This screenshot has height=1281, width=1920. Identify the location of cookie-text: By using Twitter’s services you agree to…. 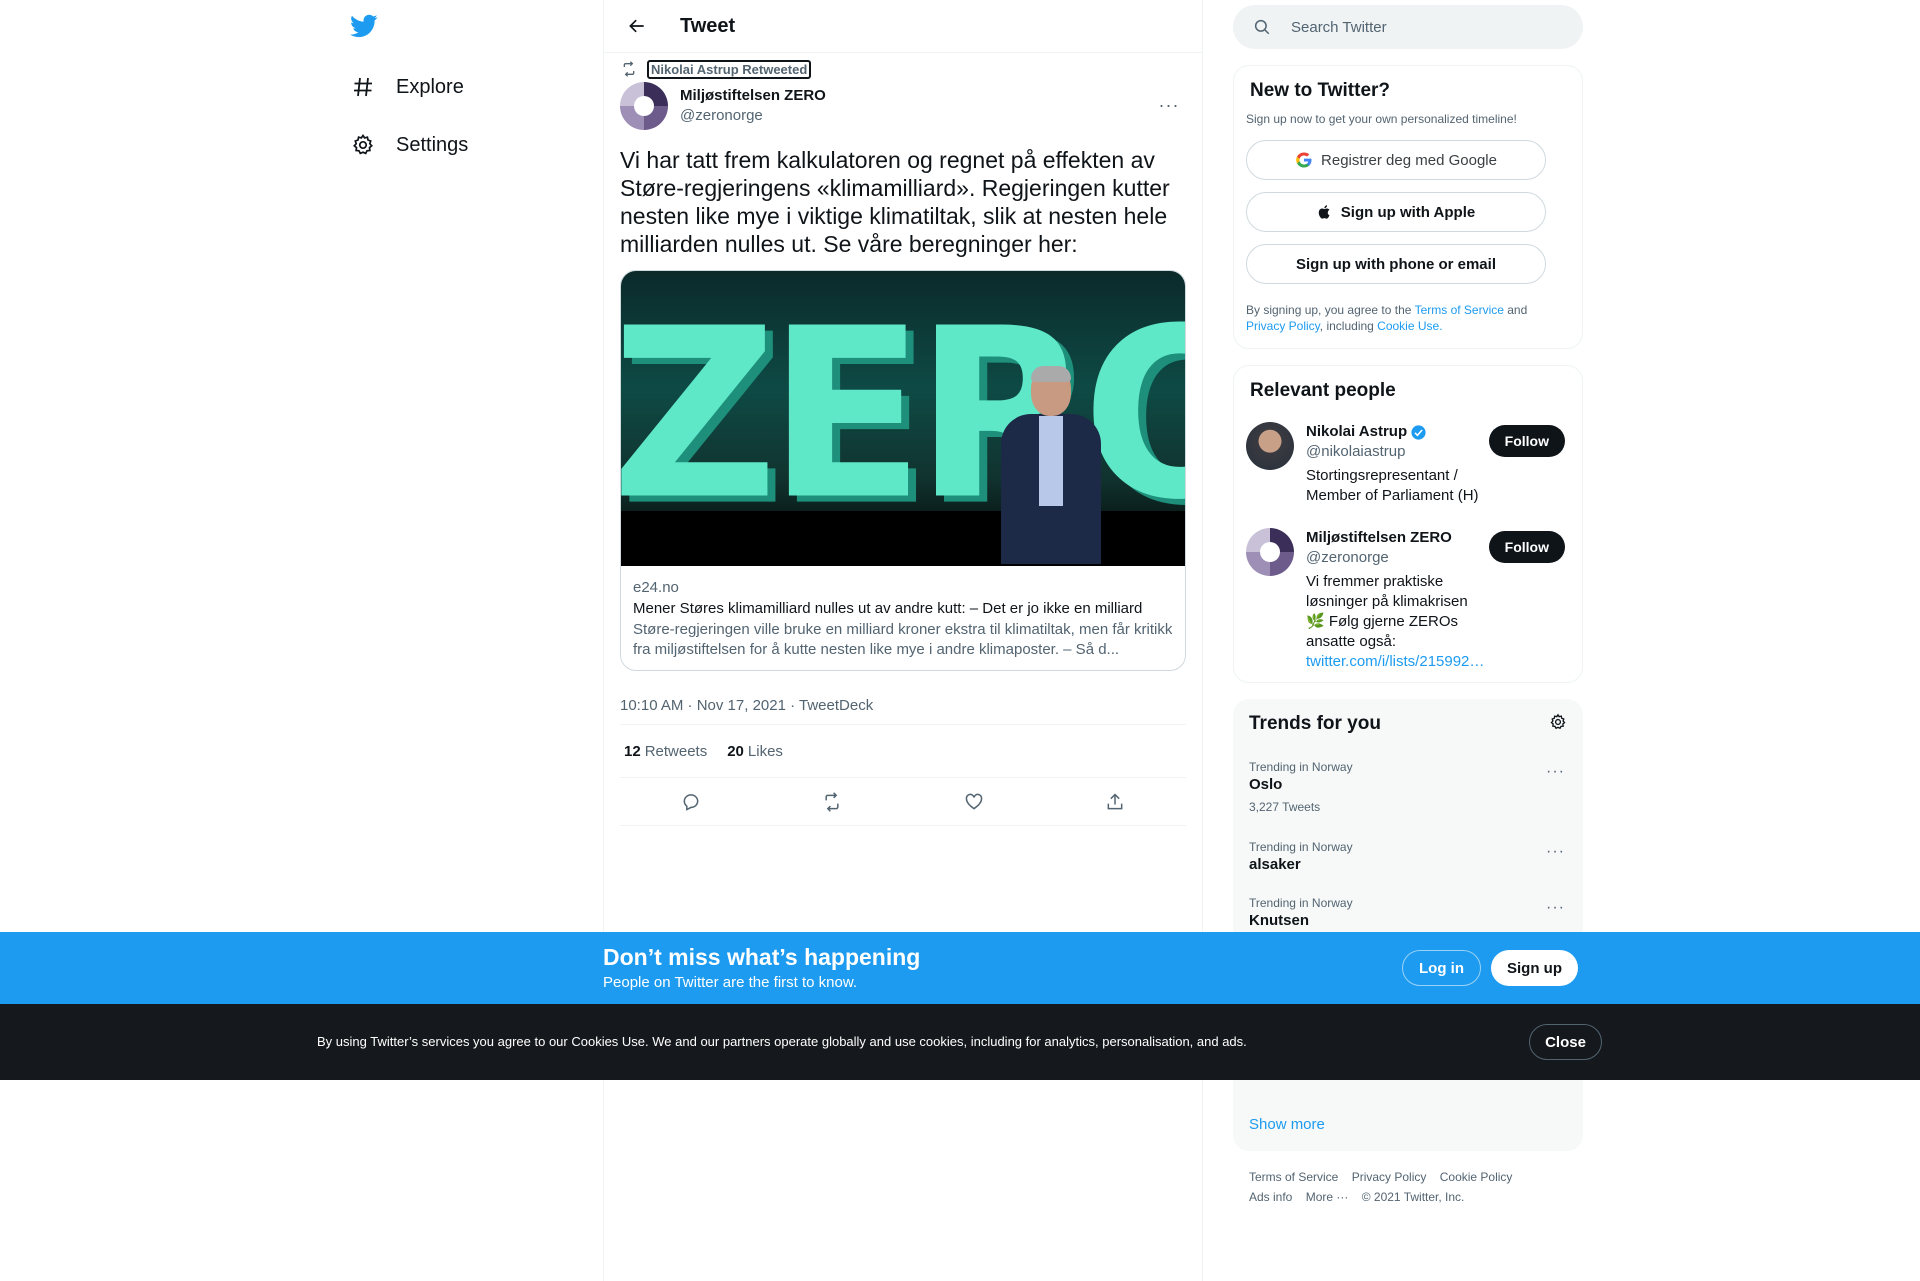
(782, 1041).